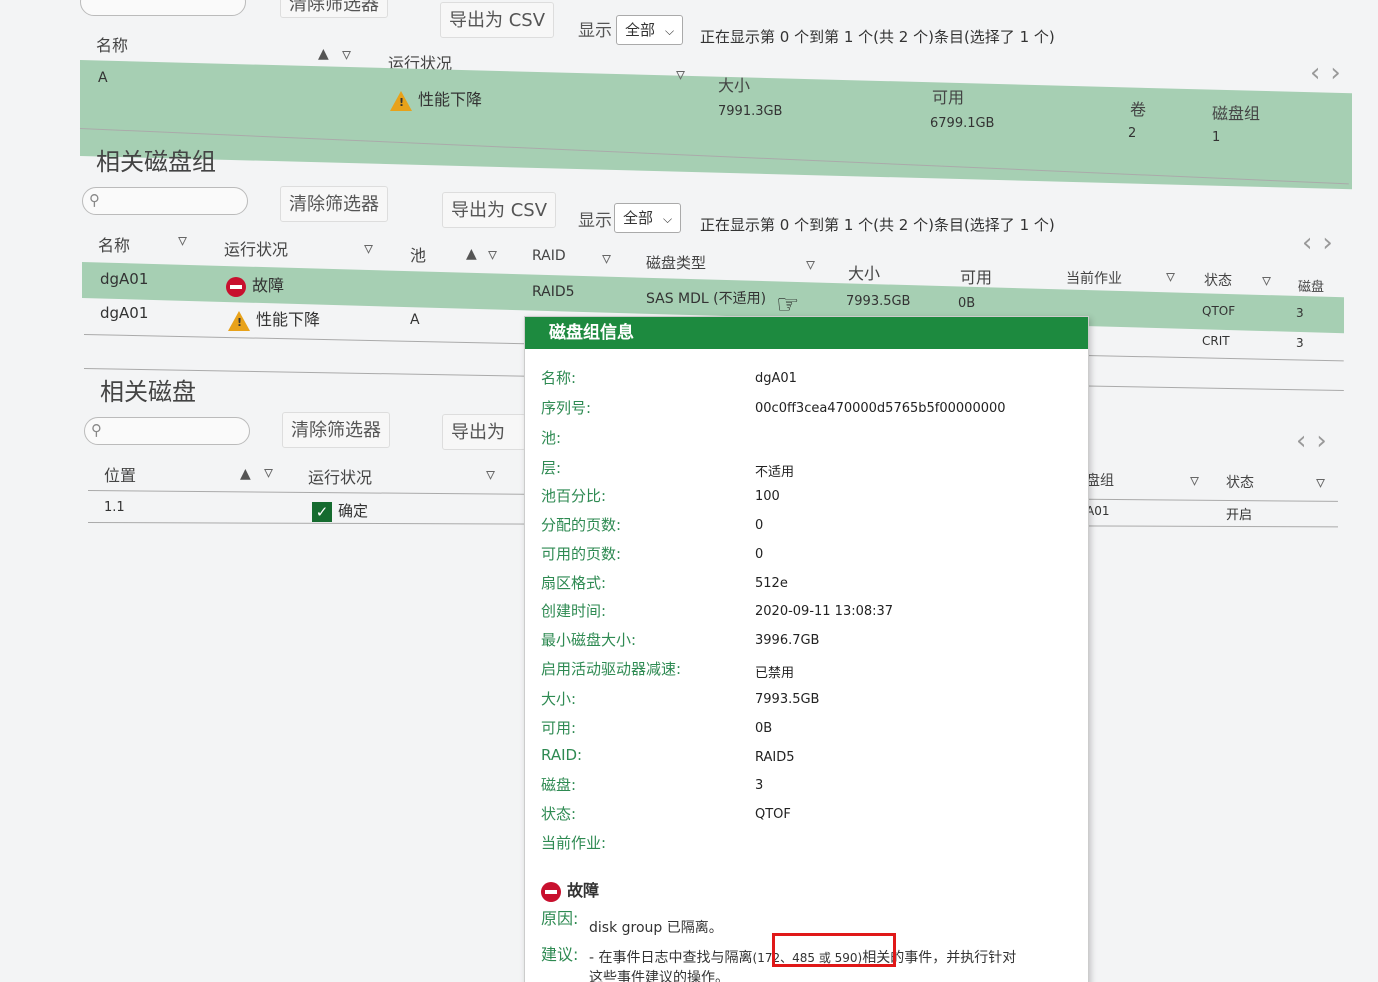 The height and width of the screenshot is (982, 1378). Describe the element at coordinates (268, 285) in the screenshot. I see `diskgroups-row1-status-text: 故障` at that location.